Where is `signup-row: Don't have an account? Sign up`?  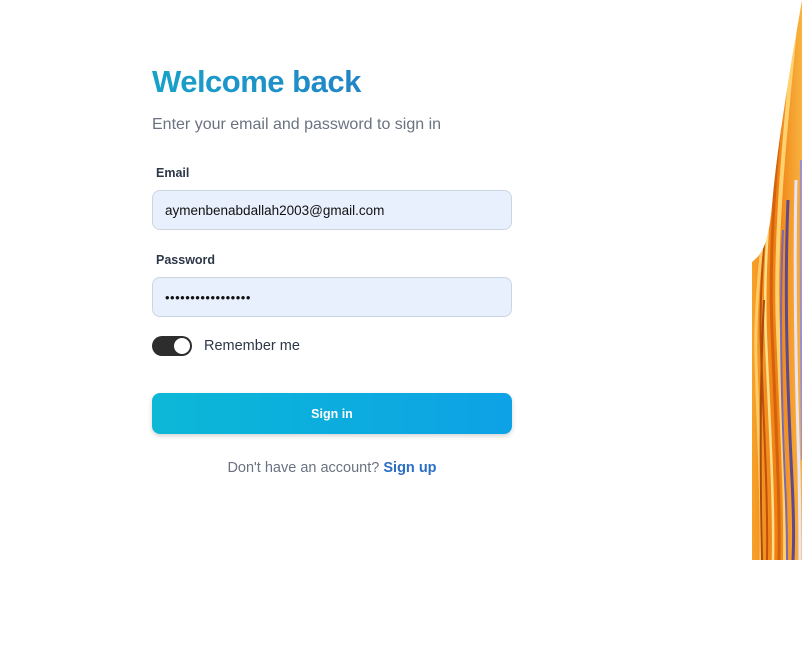 signup-row: Don't have an account? Sign up is located at coordinates (332, 468).